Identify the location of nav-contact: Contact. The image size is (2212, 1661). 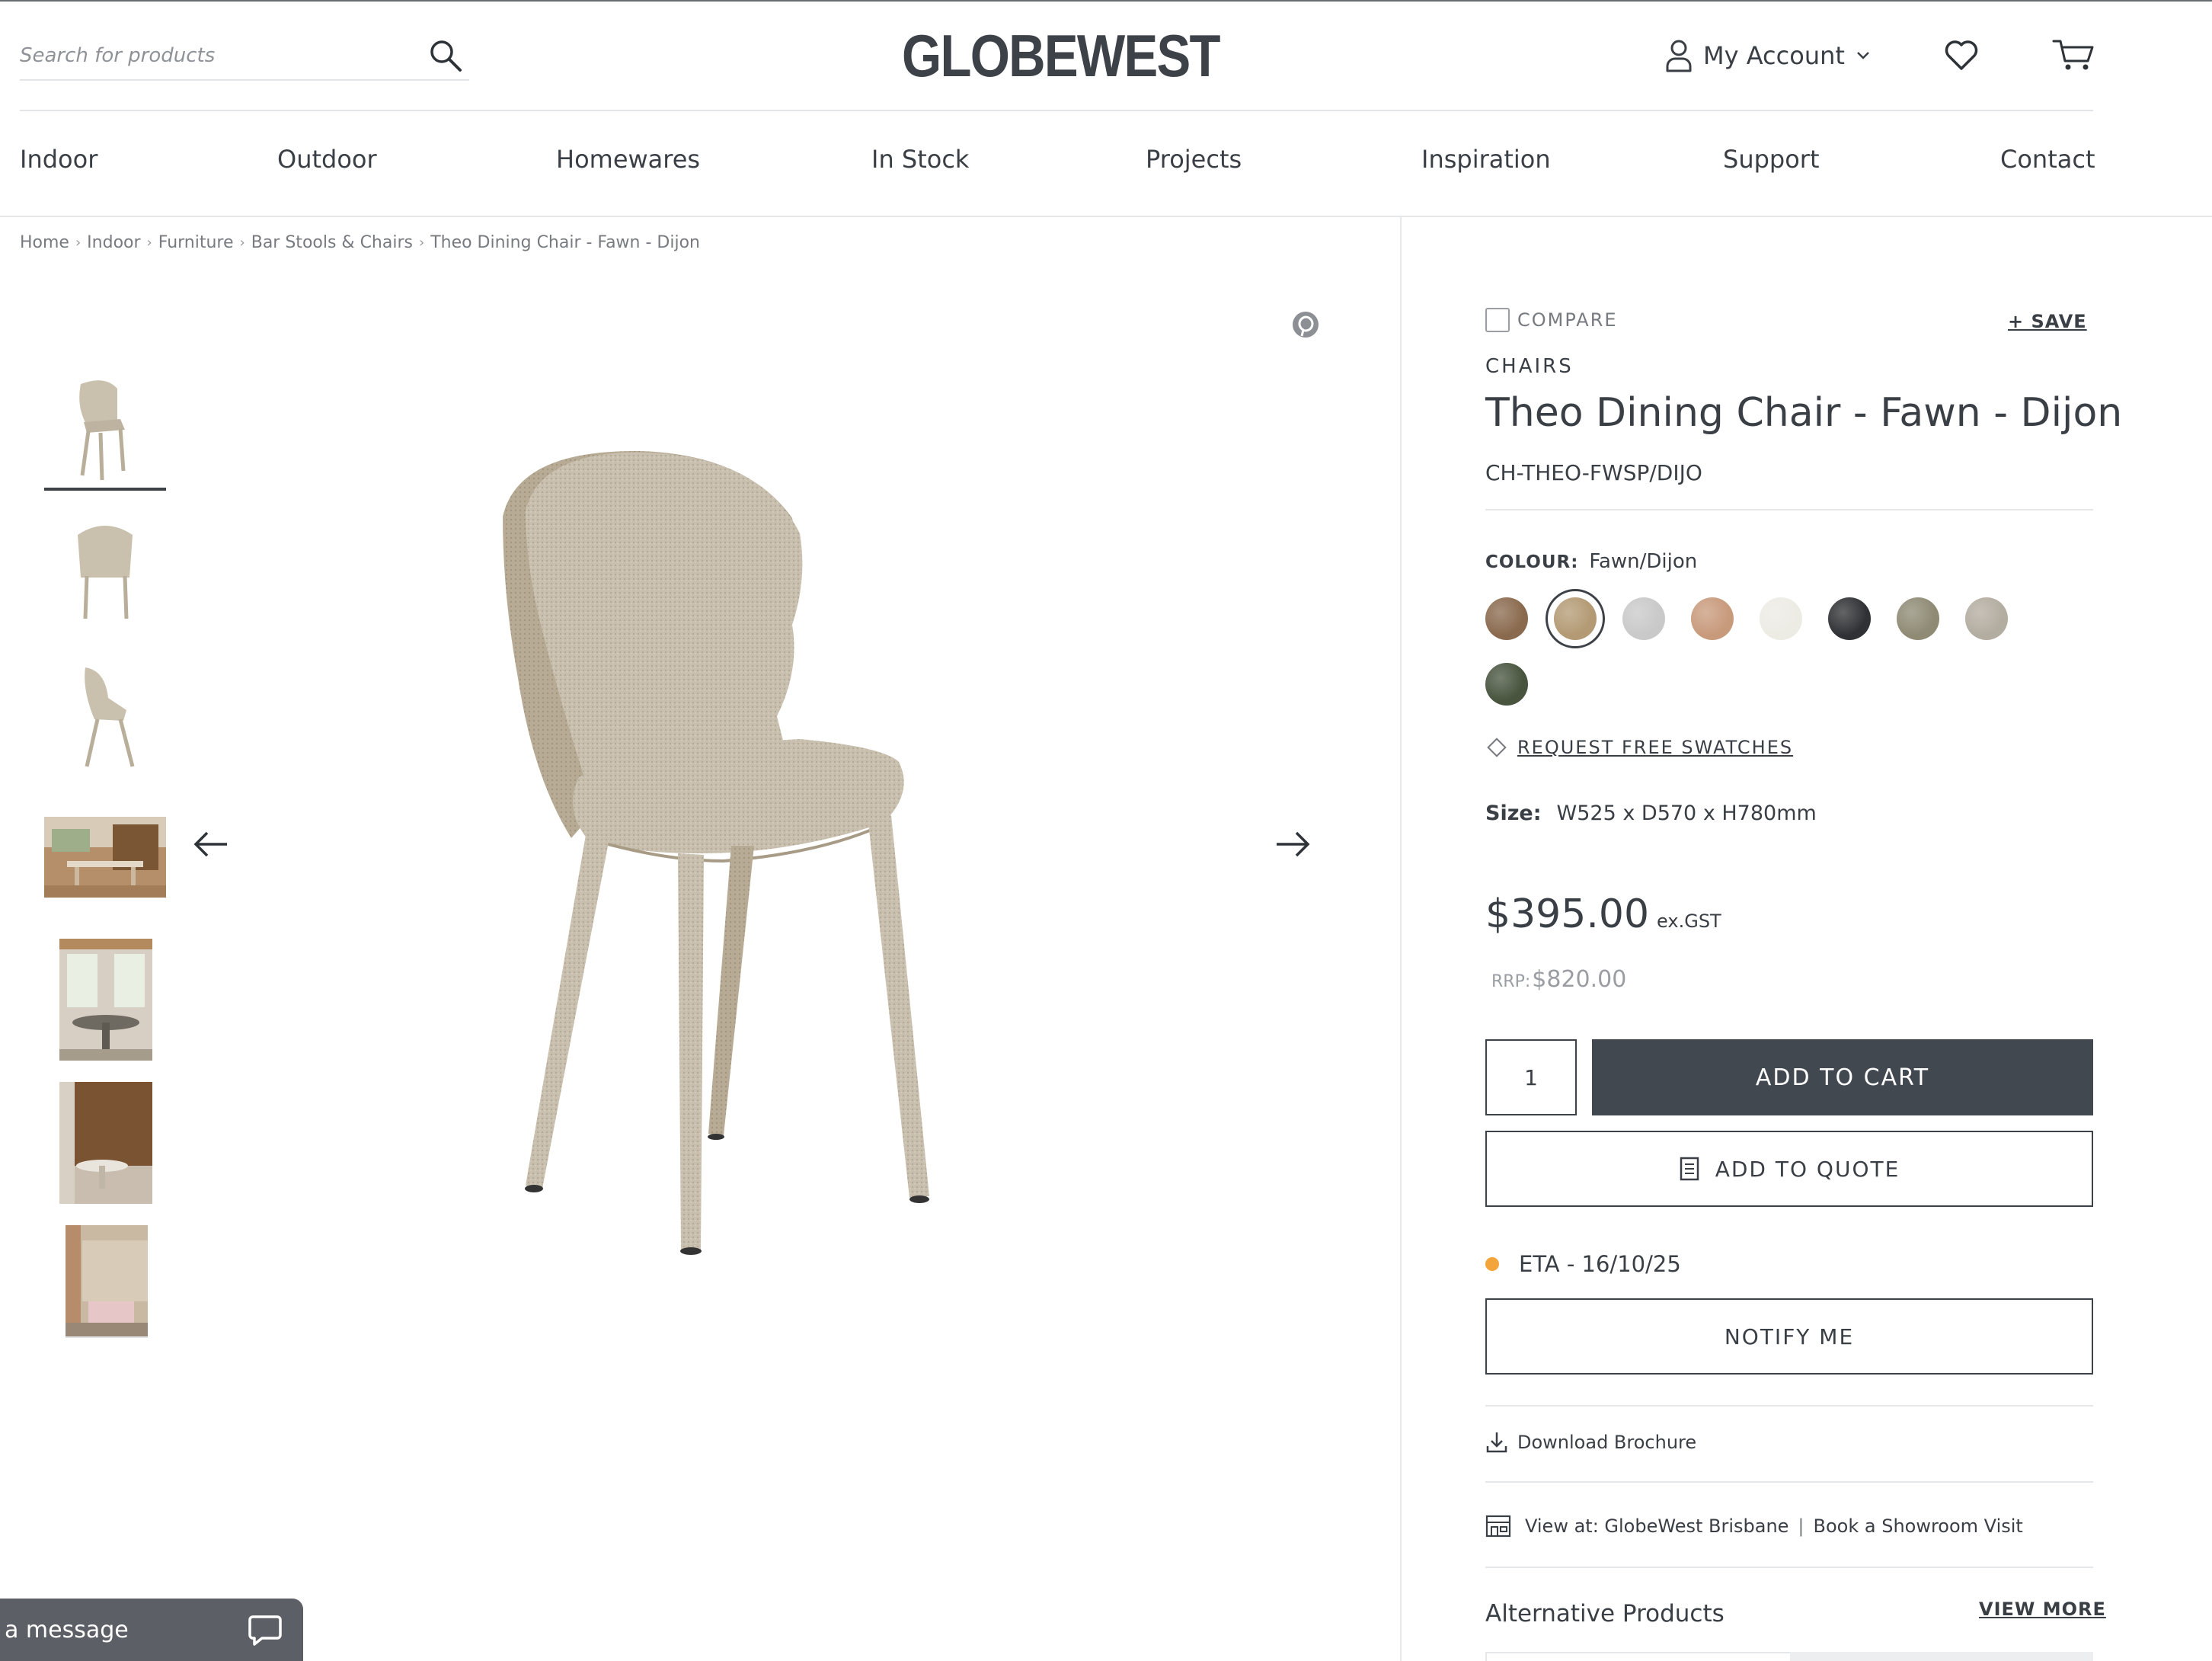
(2047, 159).